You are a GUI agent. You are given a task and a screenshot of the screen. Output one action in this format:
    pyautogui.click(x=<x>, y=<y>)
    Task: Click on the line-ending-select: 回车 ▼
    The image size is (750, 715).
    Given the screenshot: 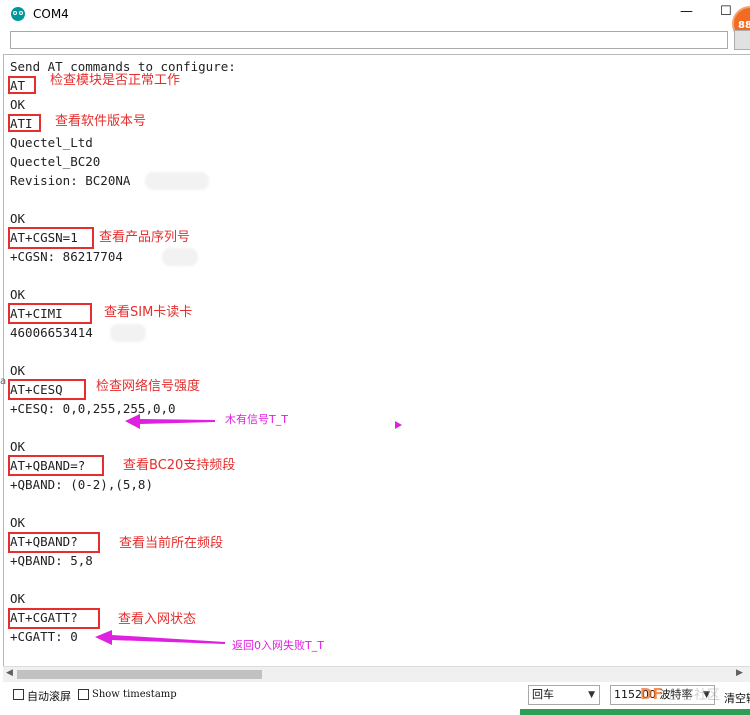 What is the action you would take?
    pyautogui.click(x=564, y=695)
    